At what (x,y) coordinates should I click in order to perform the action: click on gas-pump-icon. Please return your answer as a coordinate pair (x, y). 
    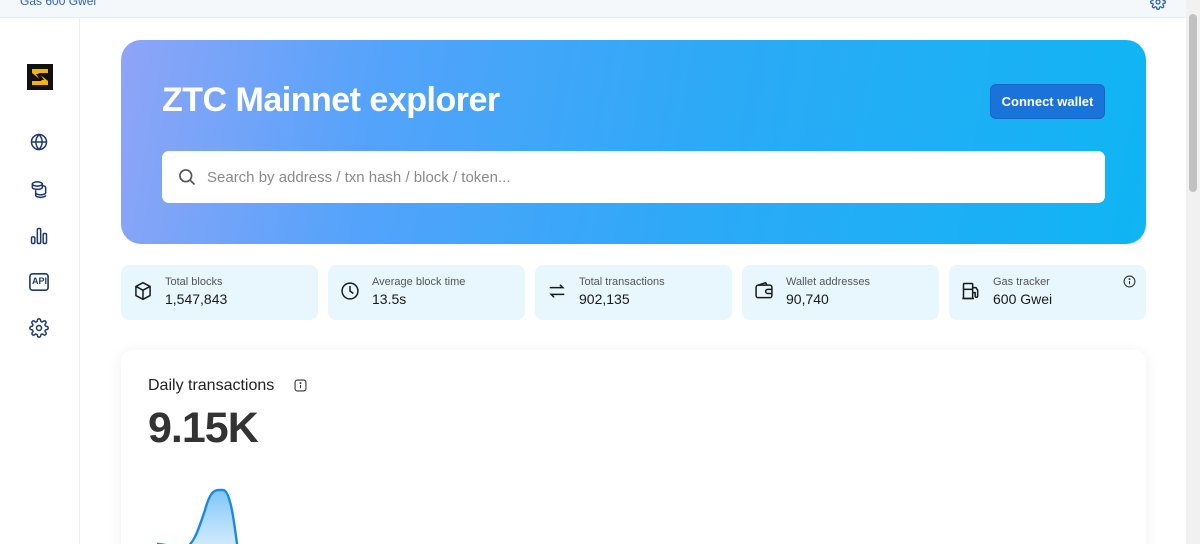
    Looking at the image, I should click on (972, 292).